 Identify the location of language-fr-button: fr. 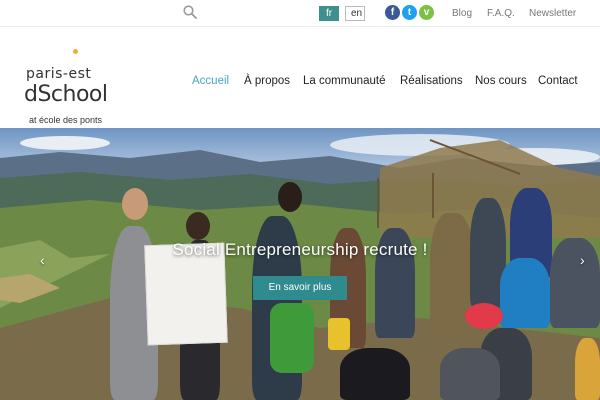
(329, 13).